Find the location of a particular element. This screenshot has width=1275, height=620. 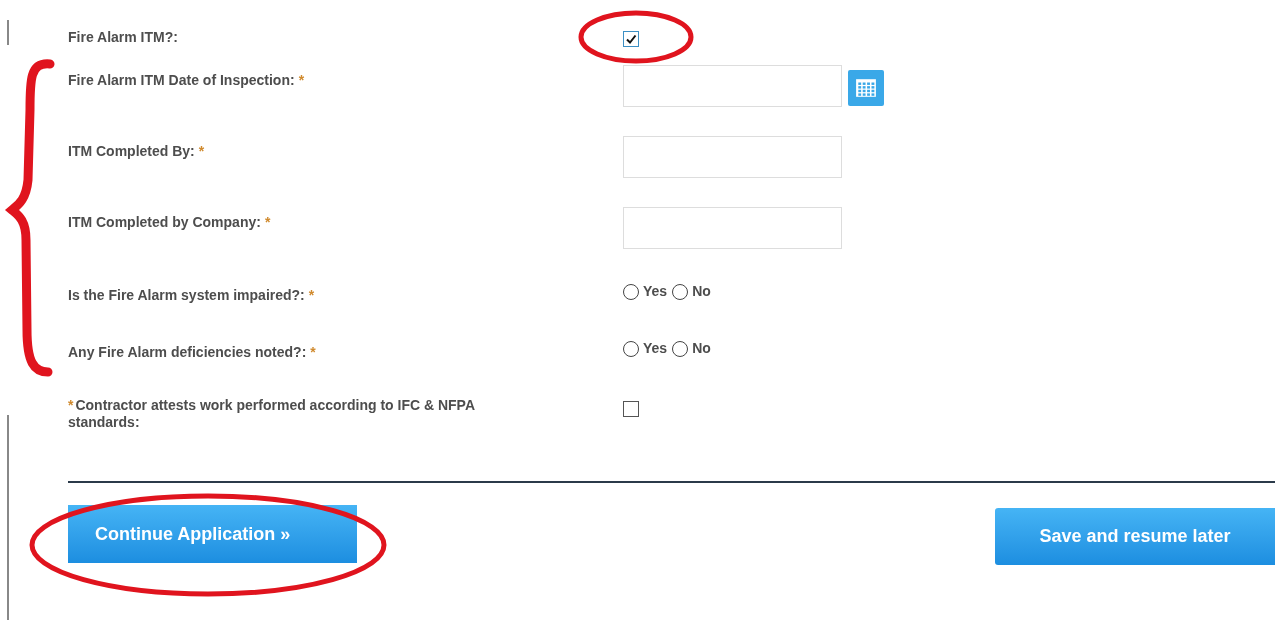

field-label: ITM Completed By: is located at coordinates (131, 151).